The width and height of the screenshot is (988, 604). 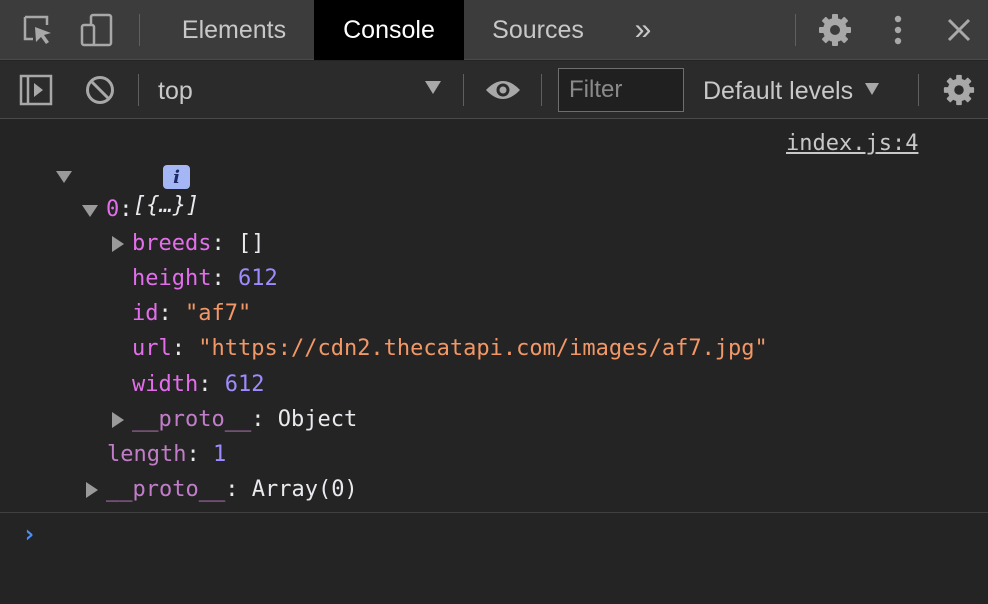 I want to click on property-row-width: width: 612, so click(x=198, y=384).